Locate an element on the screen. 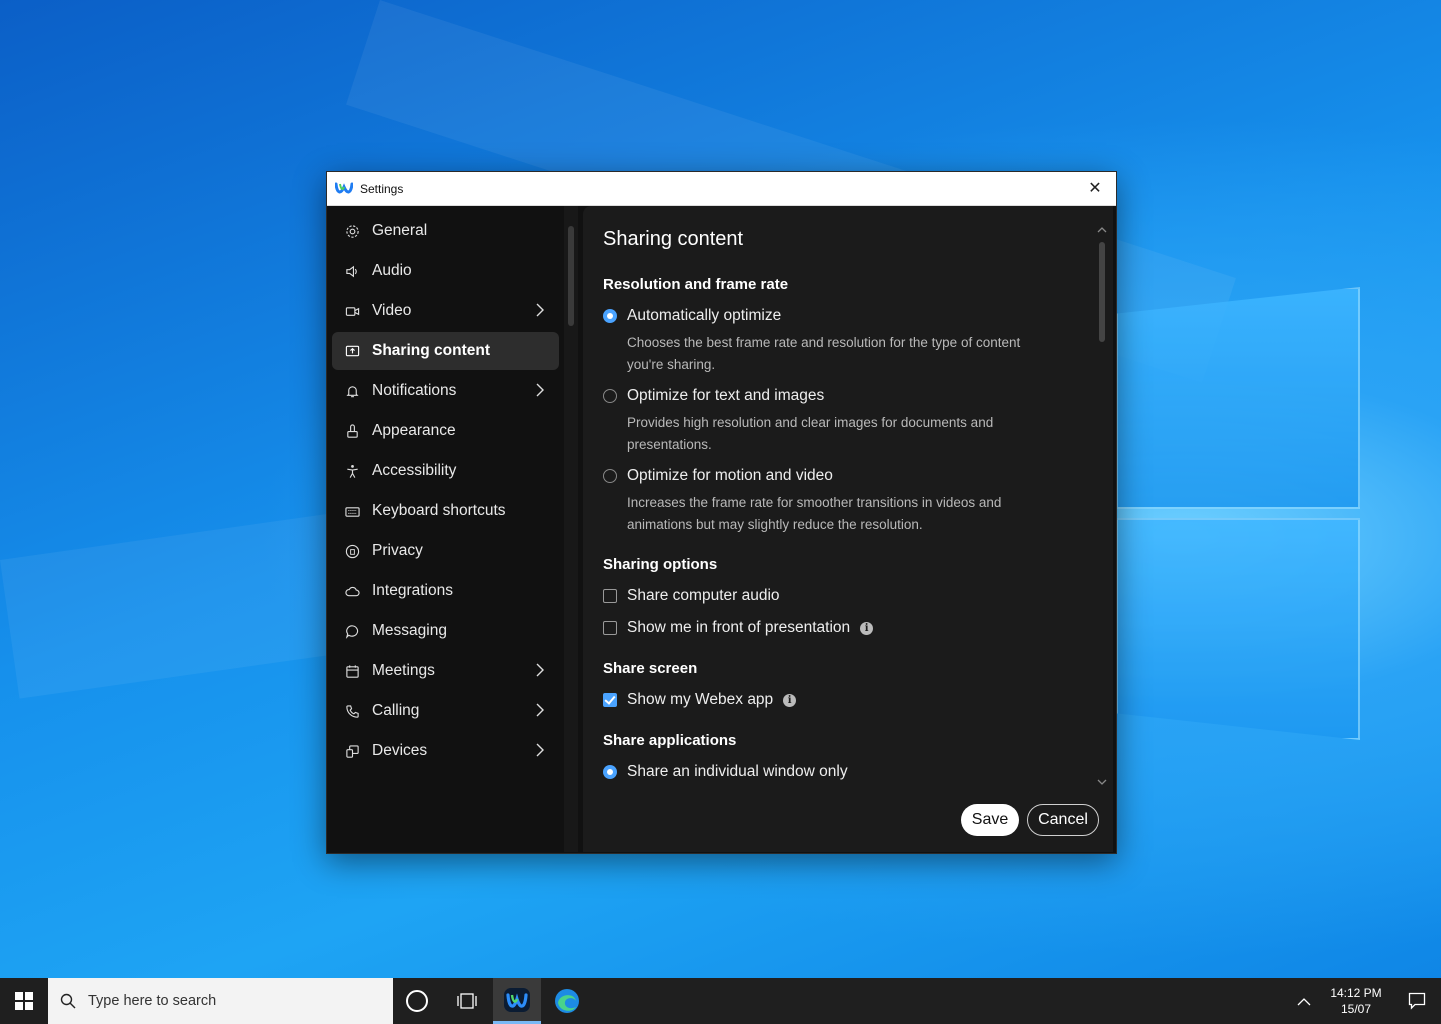 The image size is (1441, 1024). cortana-circle-icon is located at coordinates (417, 1001).